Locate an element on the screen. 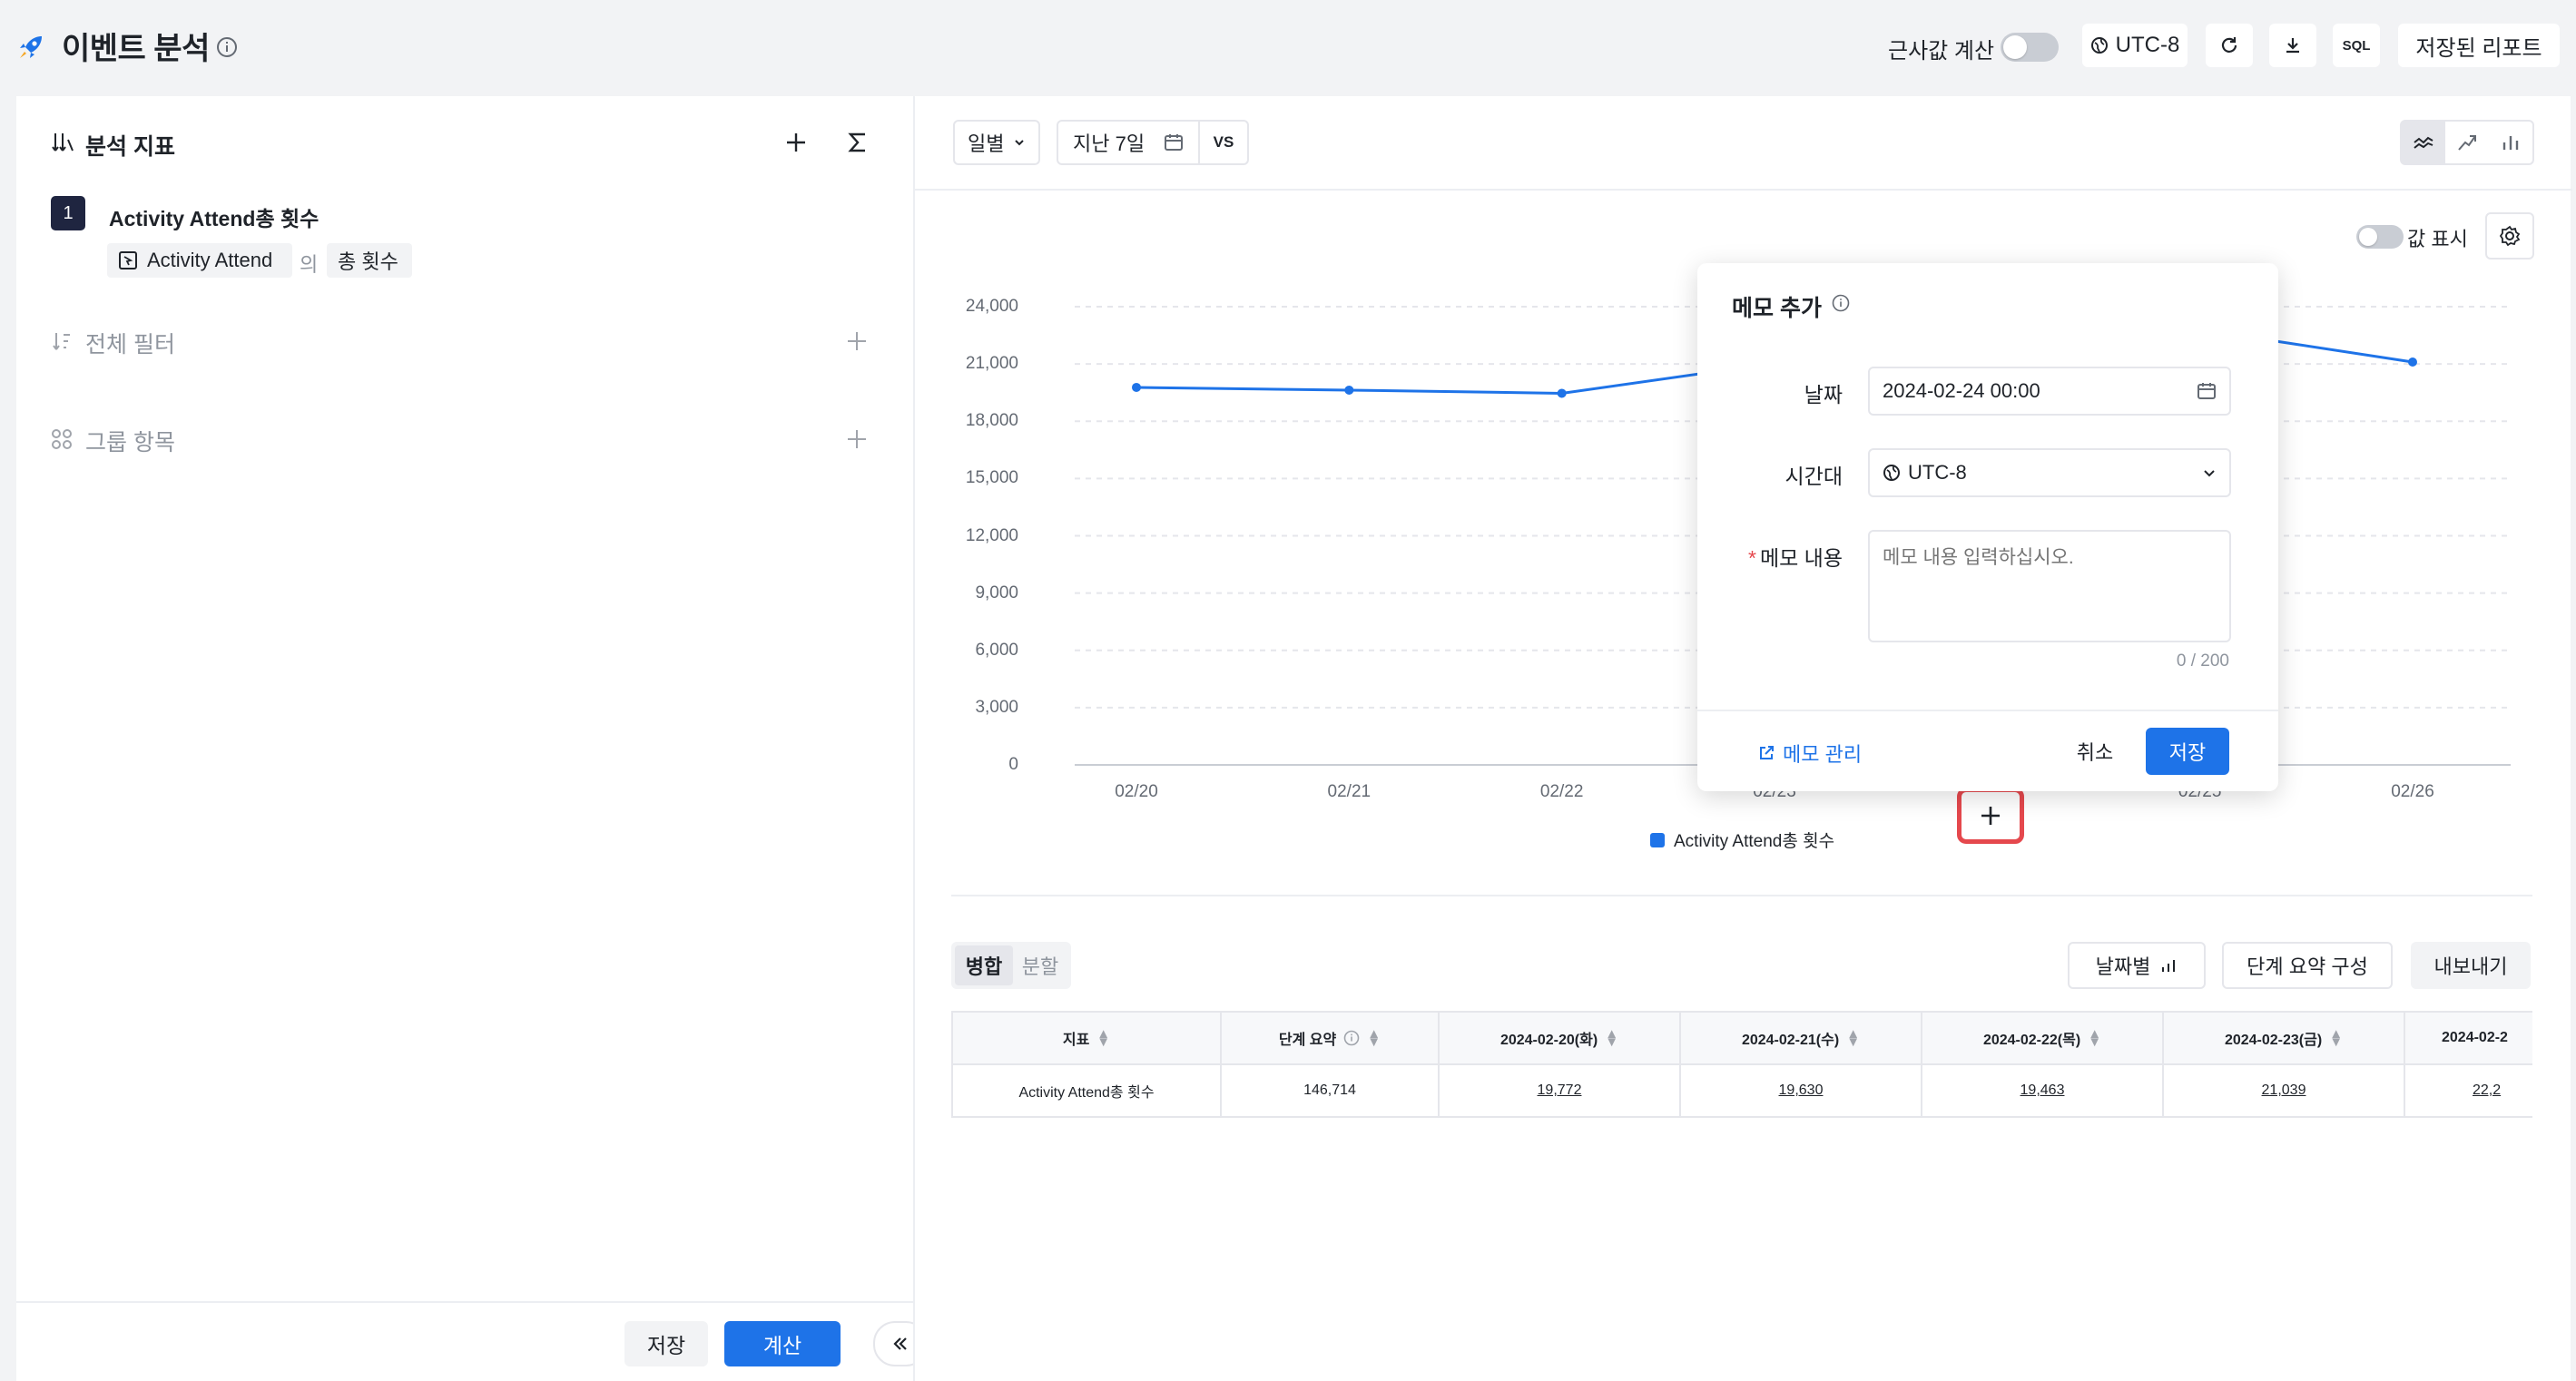 The image size is (2576, 1381). cell-date-3-value: 19,463 is located at coordinates (2042, 1090).